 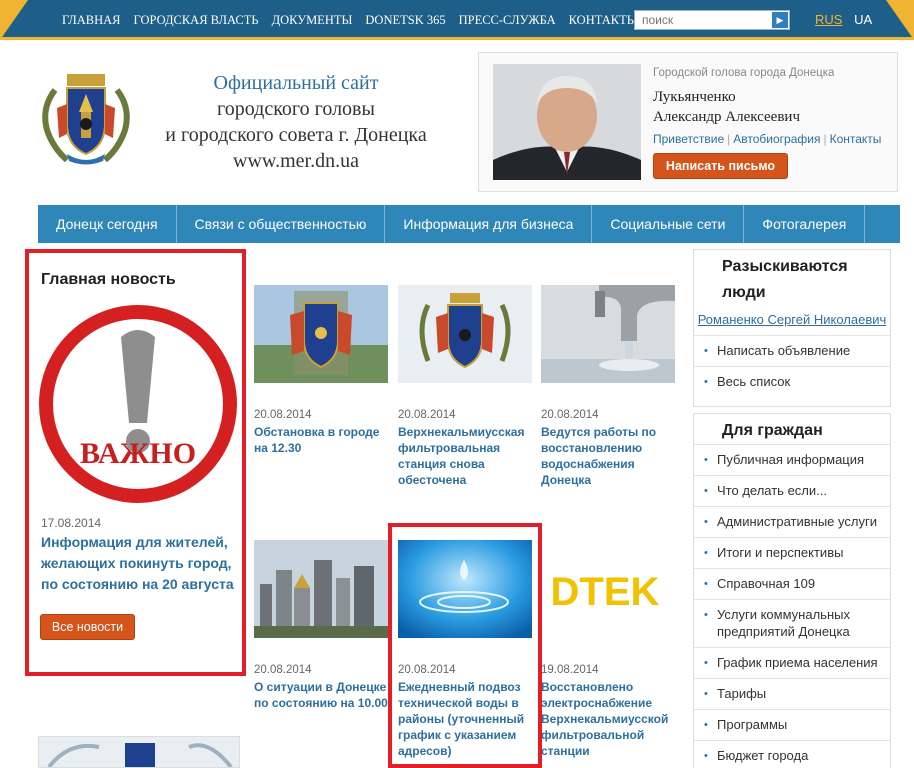 I want to click on mayor-surname: Лукьянченко, so click(x=694, y=97).